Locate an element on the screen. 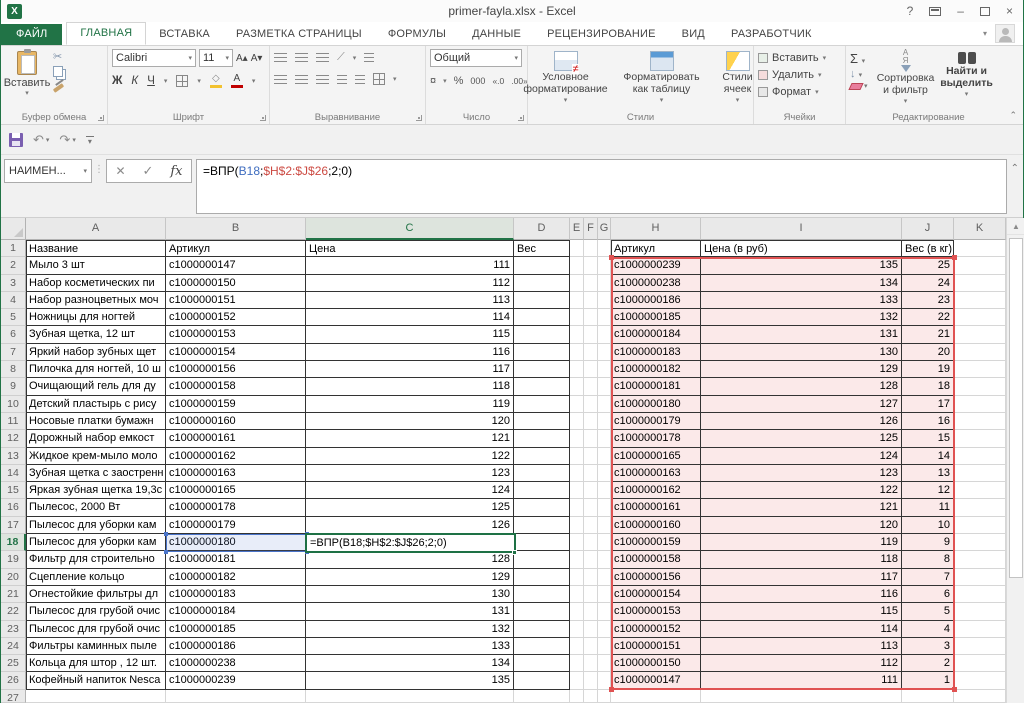  cell-H15: c1000000162 is located at coordinates (656, 491).